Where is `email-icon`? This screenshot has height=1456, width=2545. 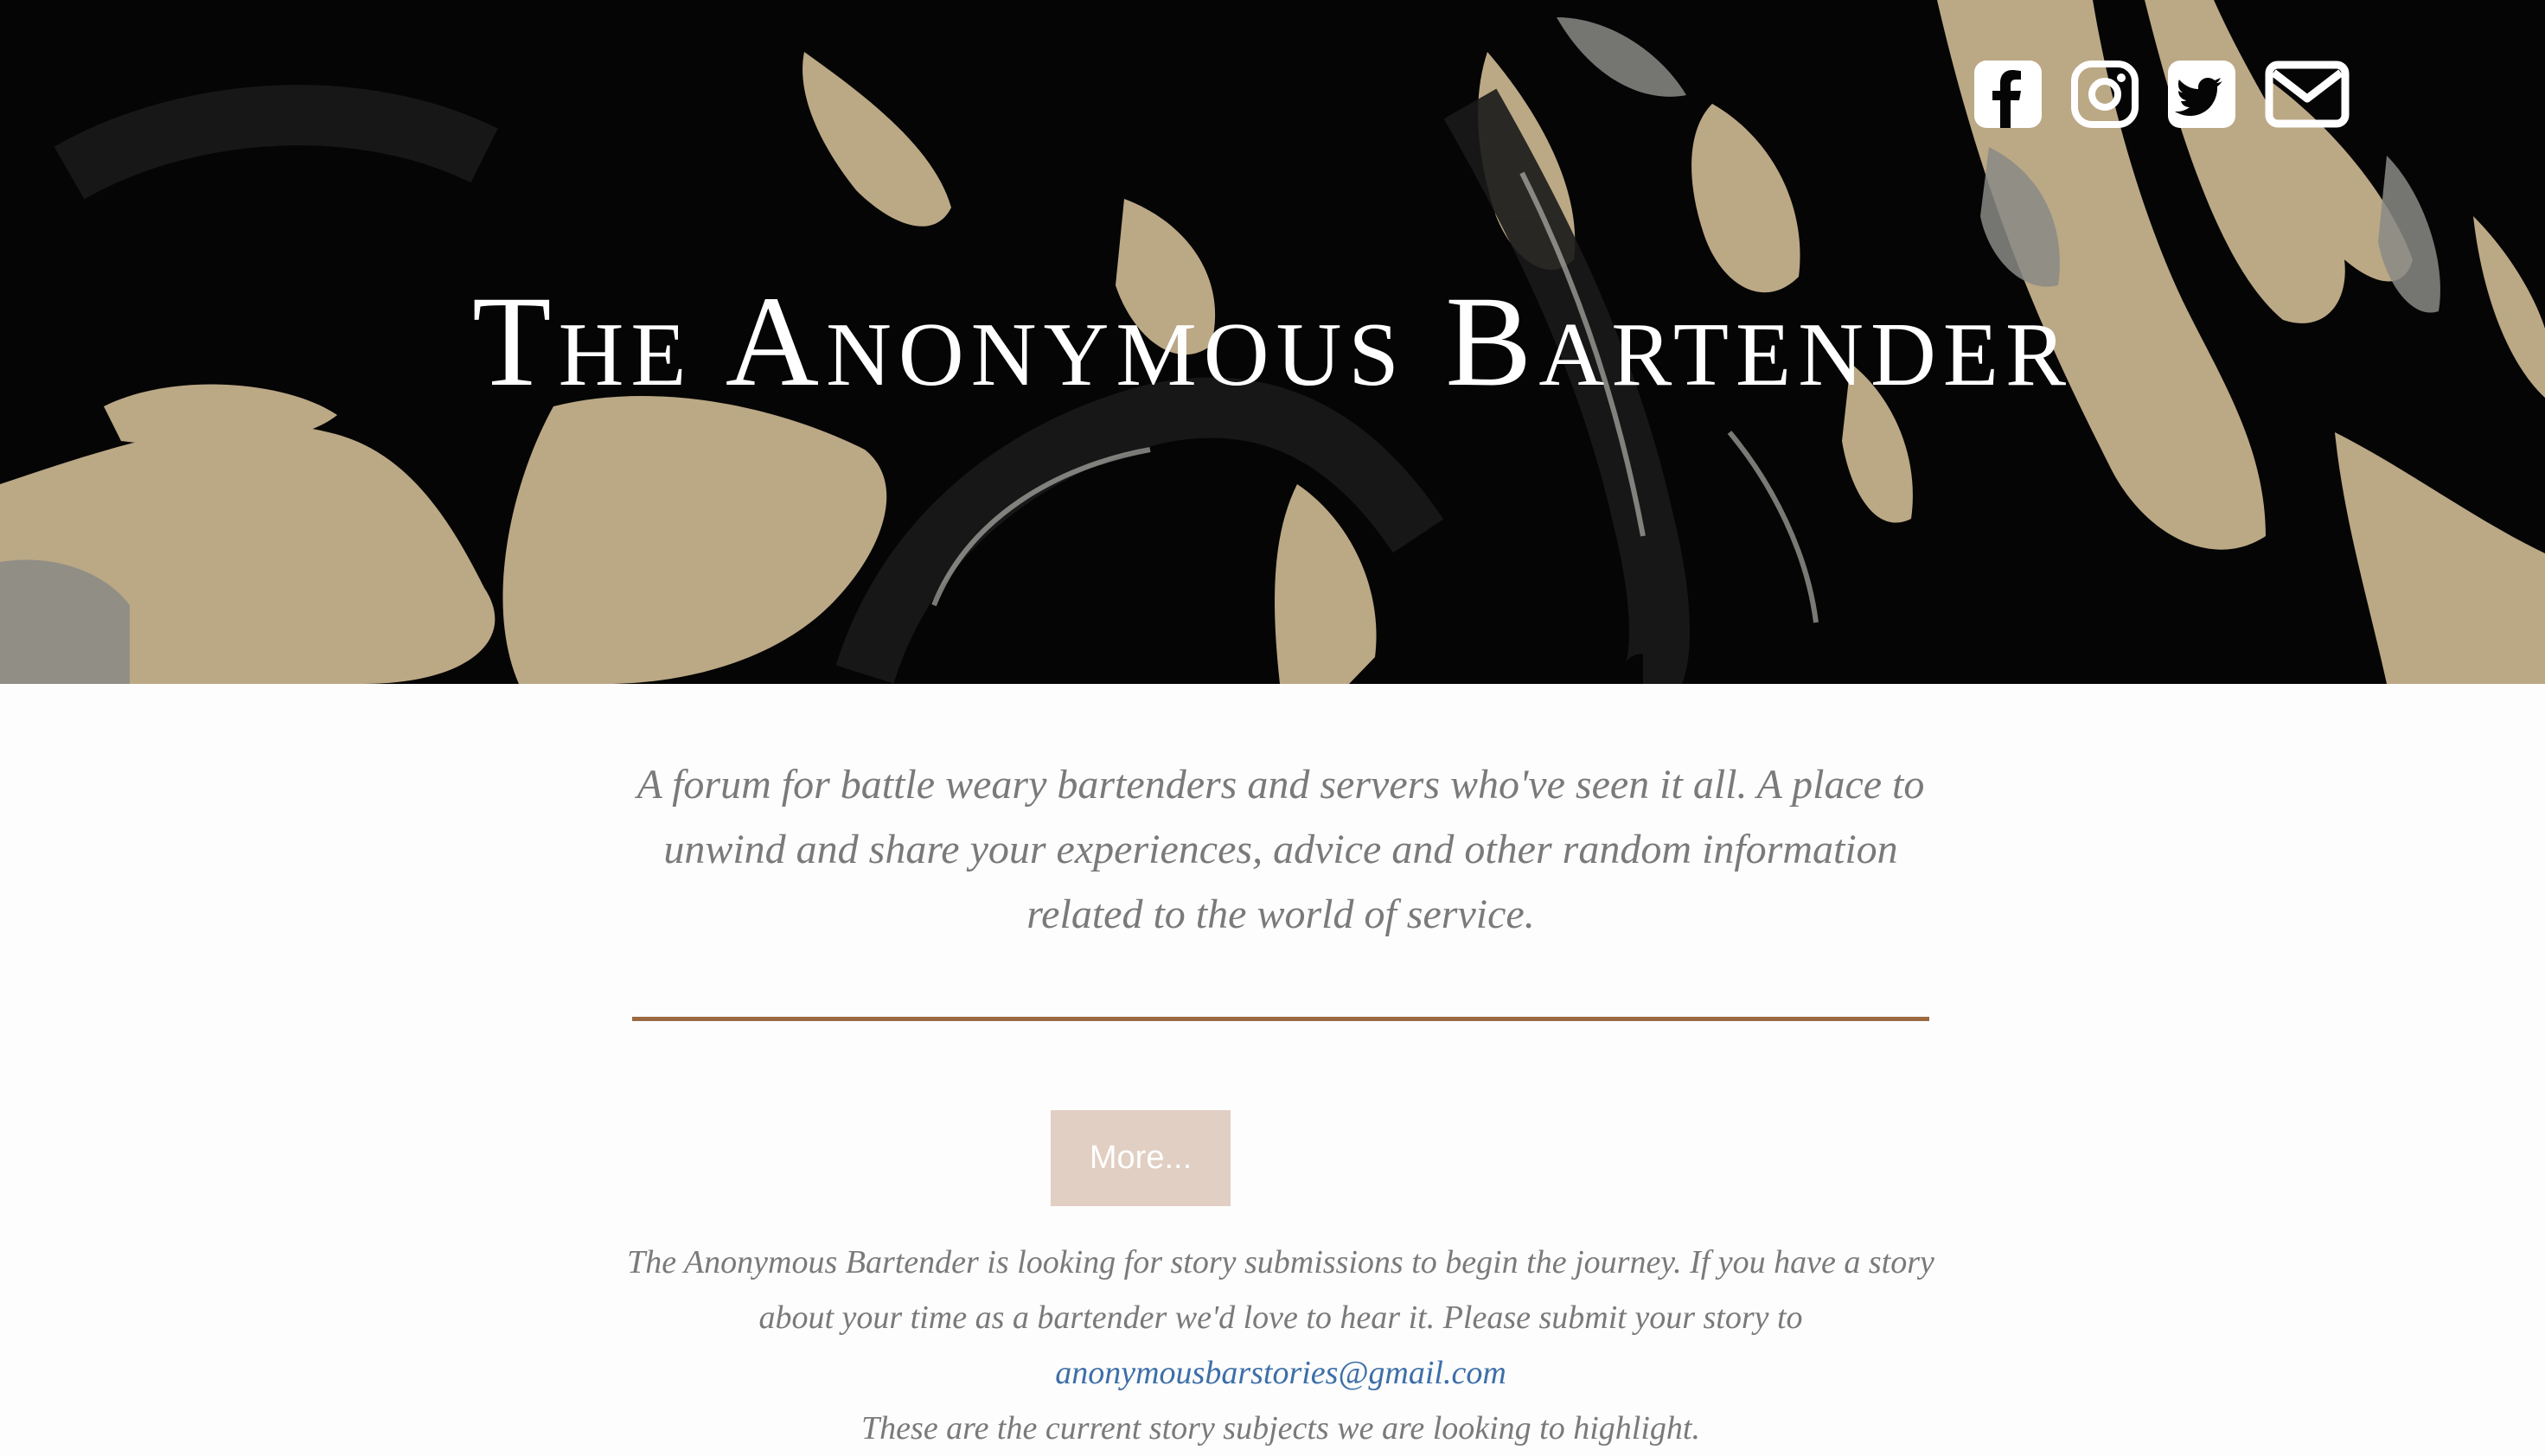 email-icon is located at coordinates (2307, 97).